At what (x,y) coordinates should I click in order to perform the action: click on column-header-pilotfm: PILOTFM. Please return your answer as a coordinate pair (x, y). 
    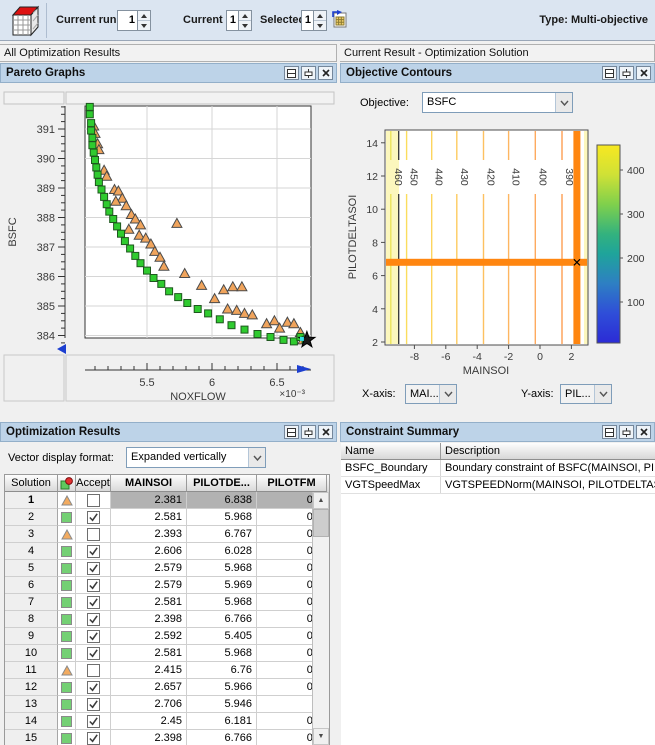
    Looking at the image, I should click on (292, 483).